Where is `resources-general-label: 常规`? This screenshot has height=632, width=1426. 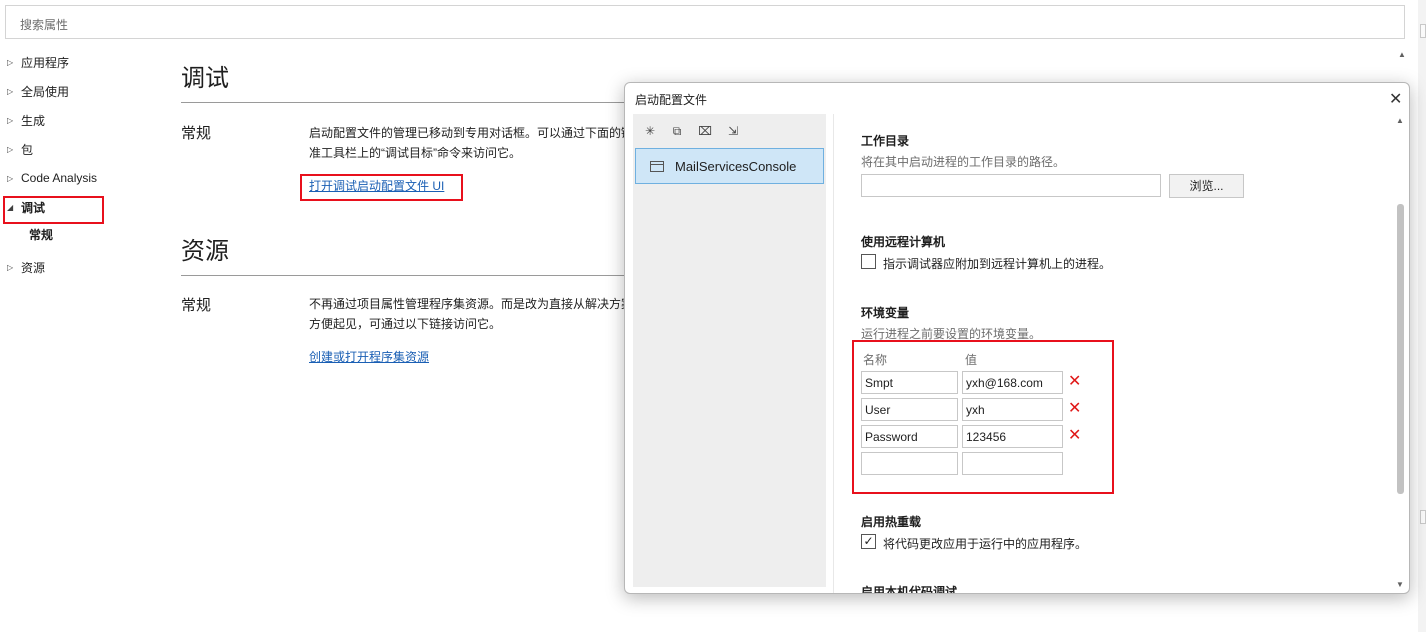
resources-general-label: 常规 is located at coordinates (196, 305).